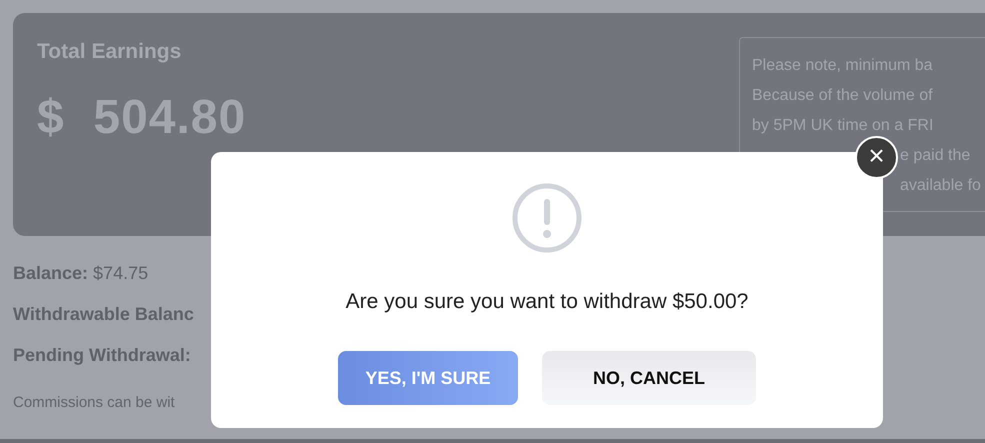  Describe the element at coordinates (102, 355) in the screenshot. I see `summary-line: Pending Withdrawal:` at that location.